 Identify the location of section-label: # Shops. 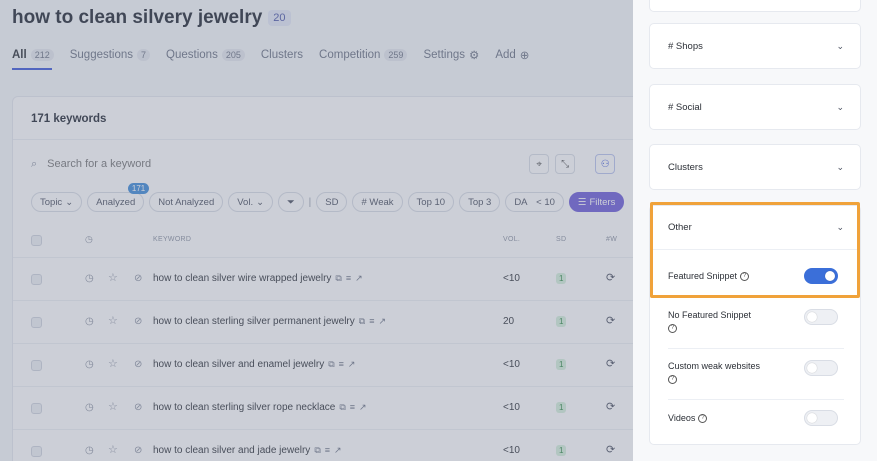
(685, 46).